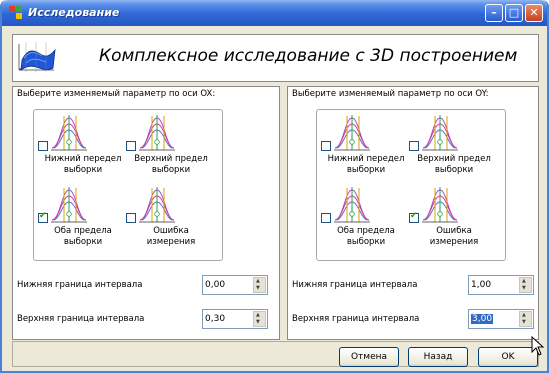 This screenshot has width=549, height=373. I want to click on y-both-limits-checkbox, so click(326, 218).